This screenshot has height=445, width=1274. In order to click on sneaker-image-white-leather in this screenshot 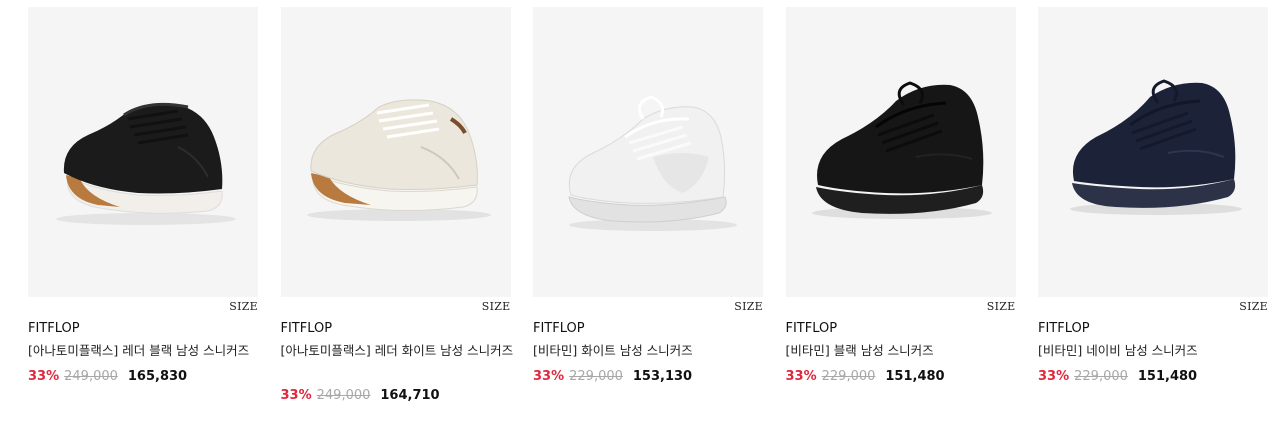, I will do `click(398, 160)`.